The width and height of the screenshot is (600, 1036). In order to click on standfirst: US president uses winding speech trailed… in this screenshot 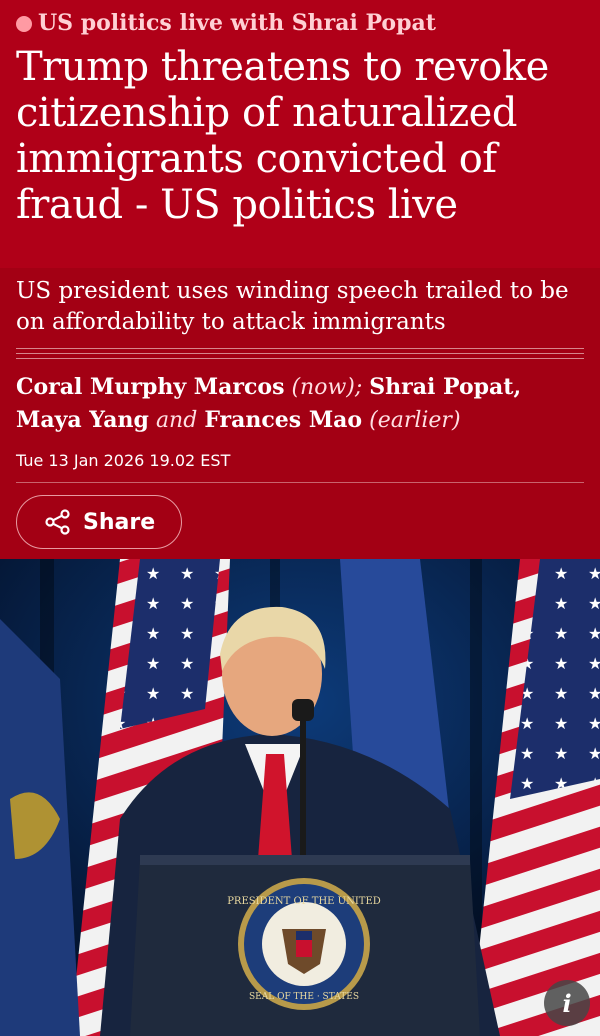, I will do `click(292, 306)`.